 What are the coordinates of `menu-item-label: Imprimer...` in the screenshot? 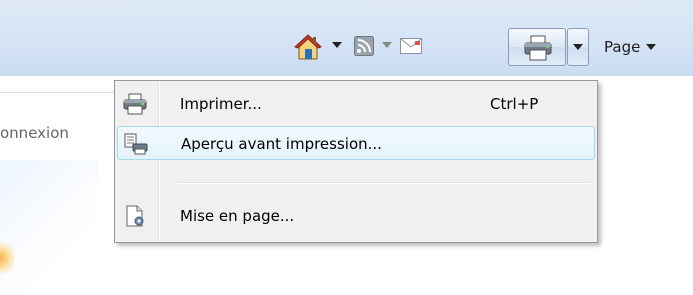 It's located at (221, 104).